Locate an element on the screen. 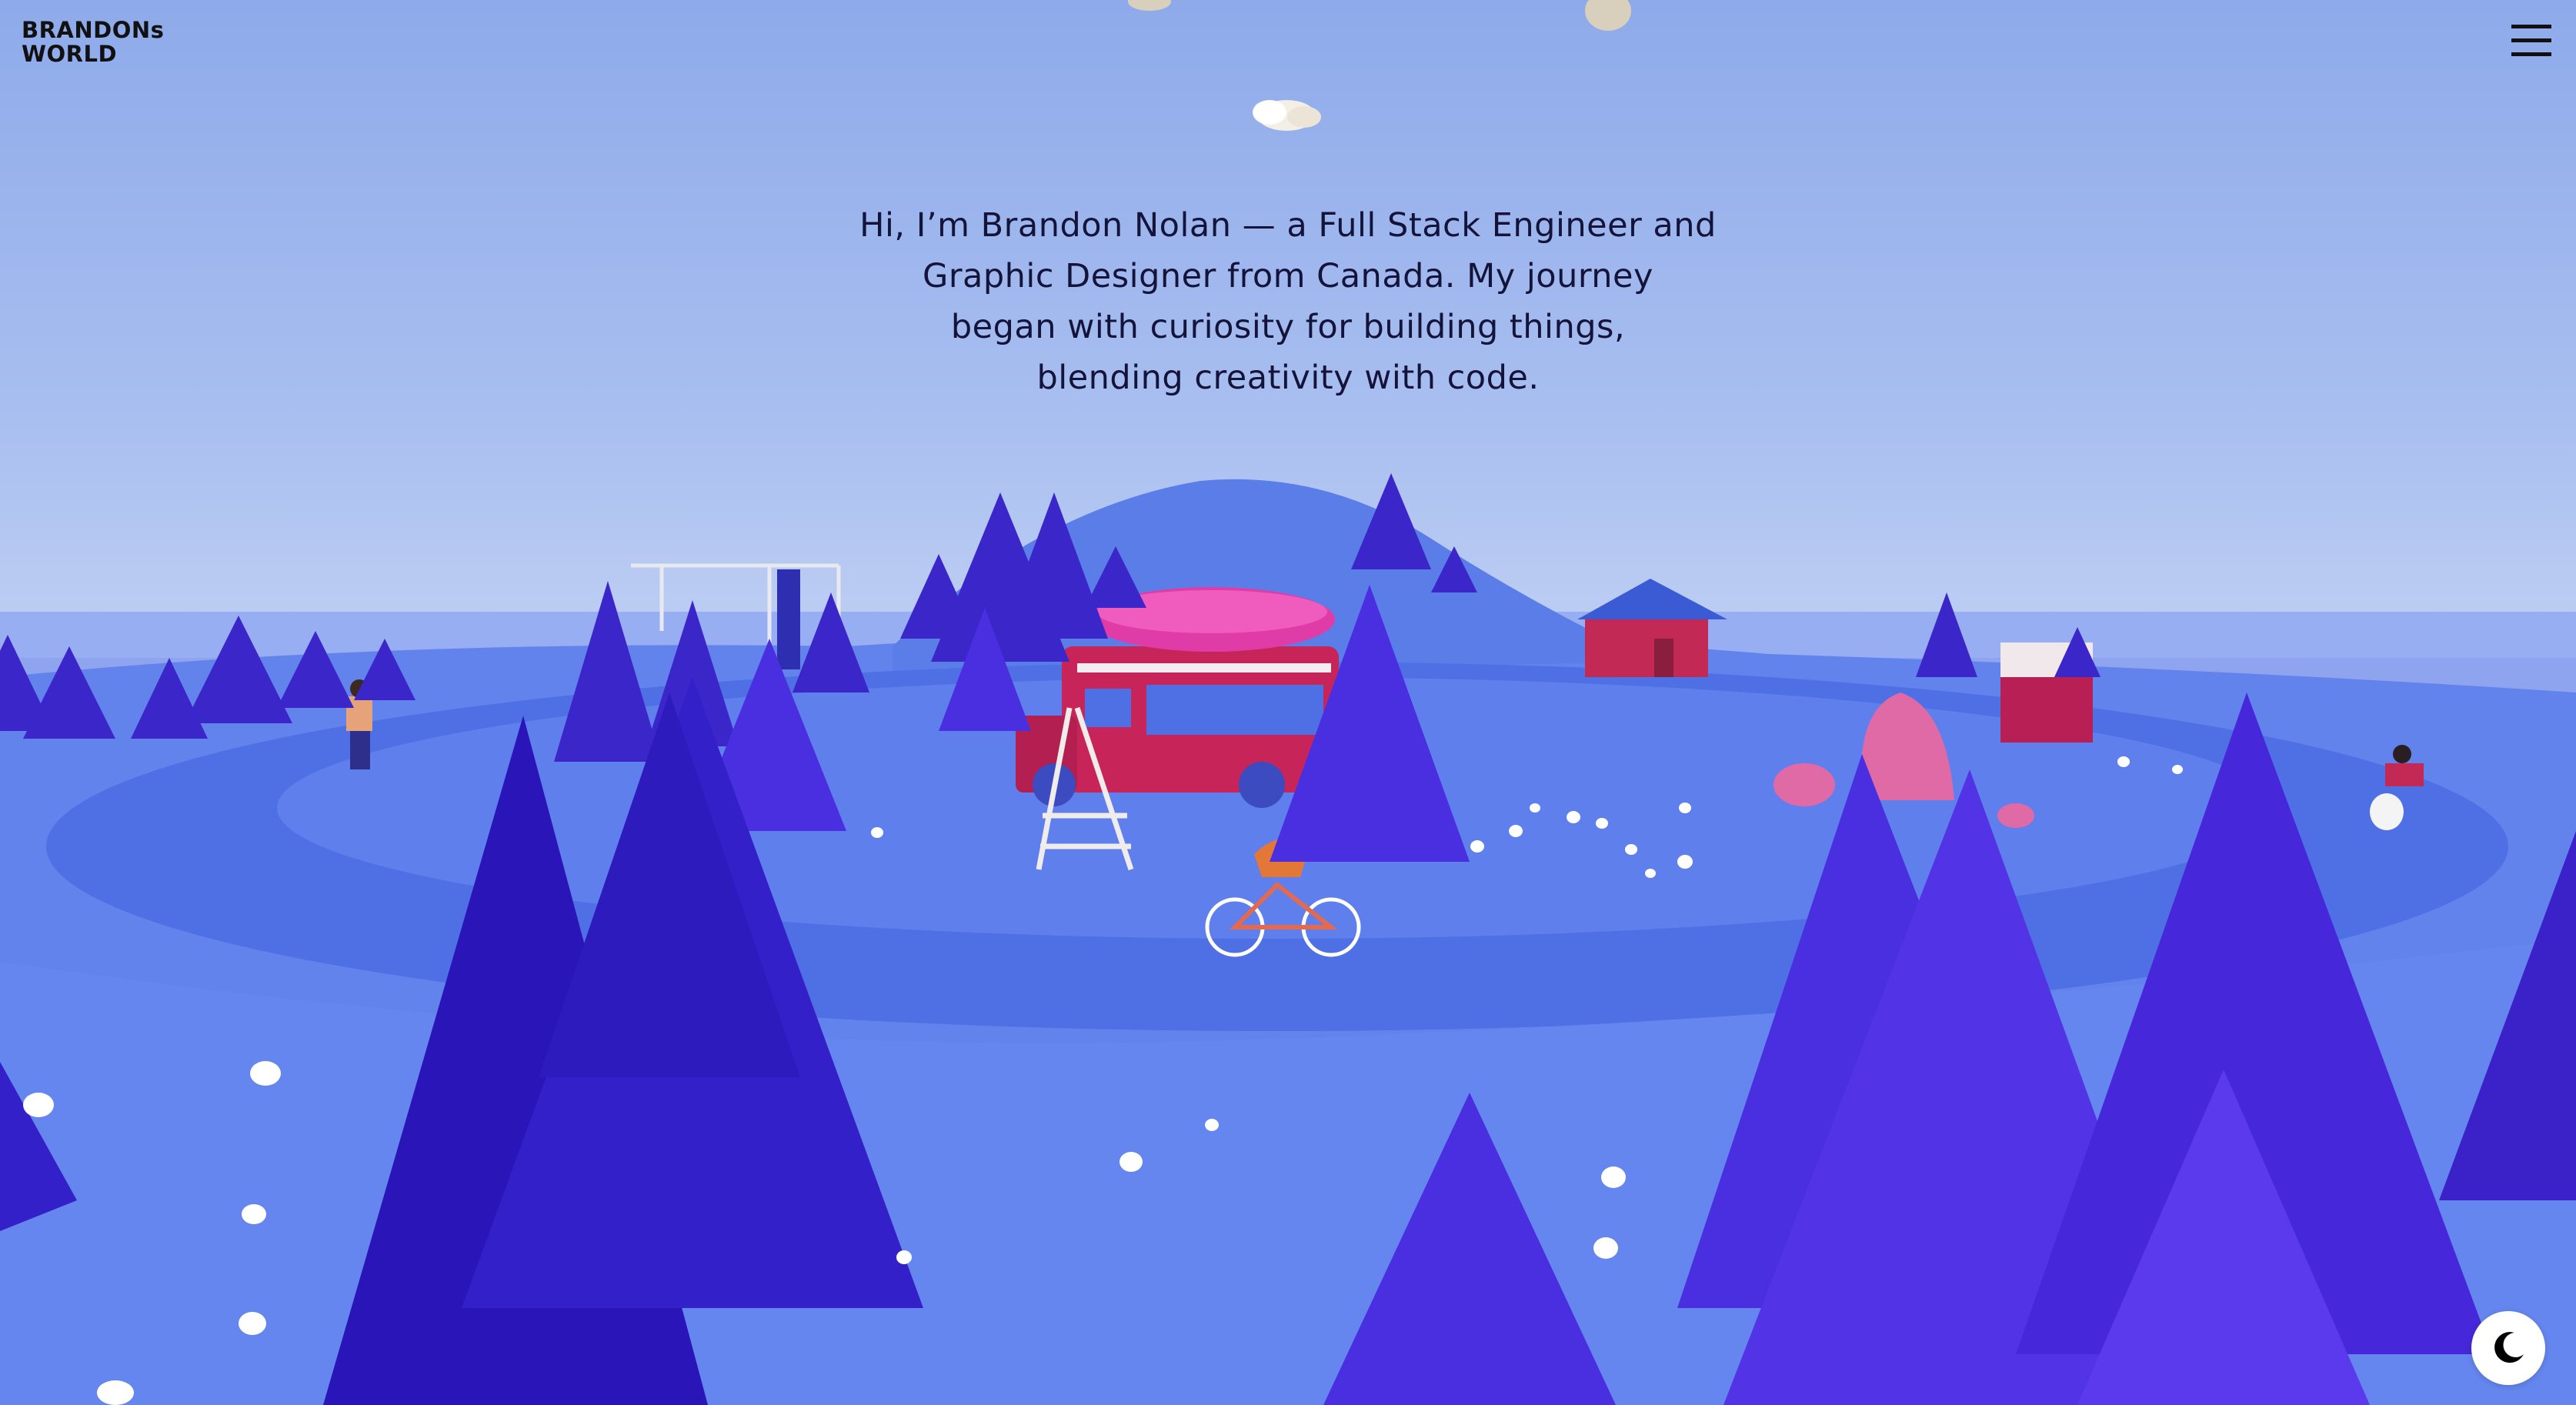 This screenshot has width=2576, height=1405. logo-line-2: WORLD is located at coordinates (70, 54).